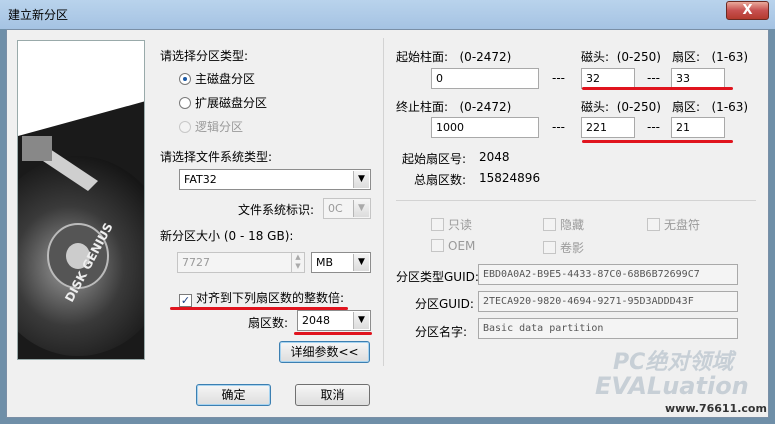 The image size is (775, 424). I want to click on start-cylinder-input: 0, so click(485, 78).